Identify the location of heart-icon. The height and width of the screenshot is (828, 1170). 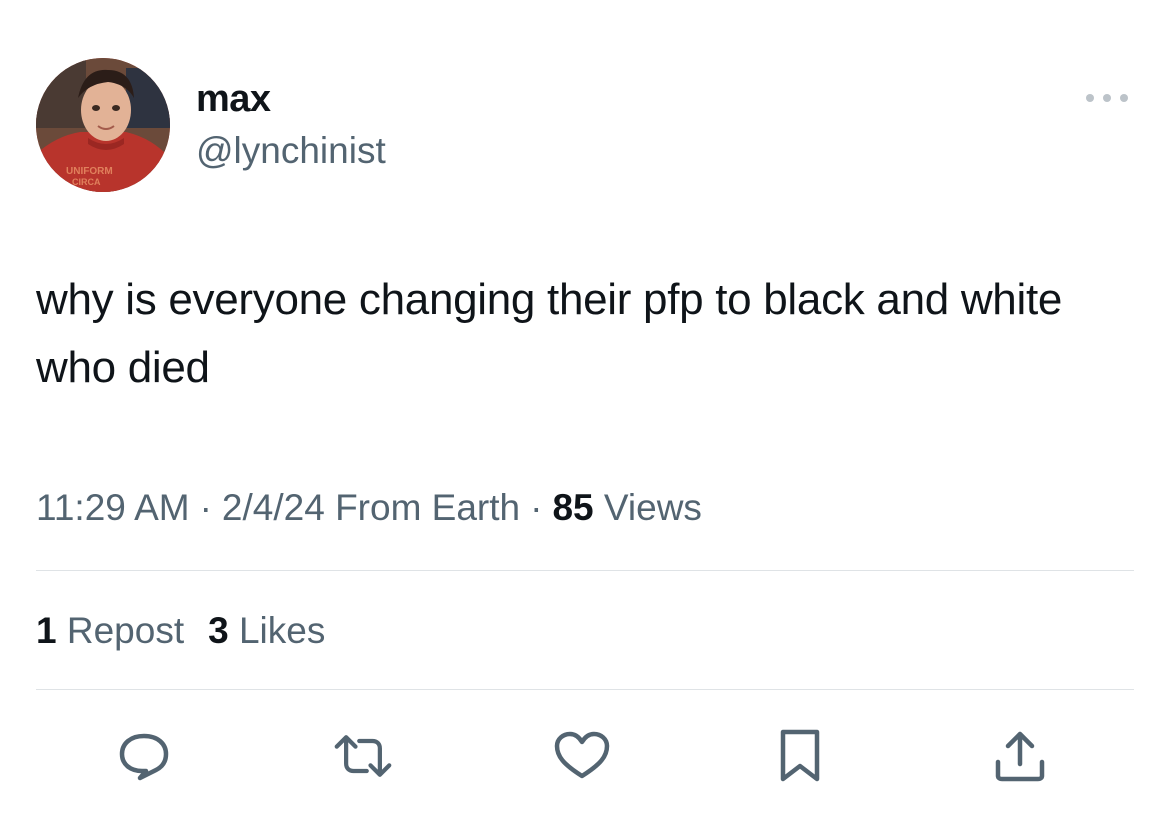
(582, 755).